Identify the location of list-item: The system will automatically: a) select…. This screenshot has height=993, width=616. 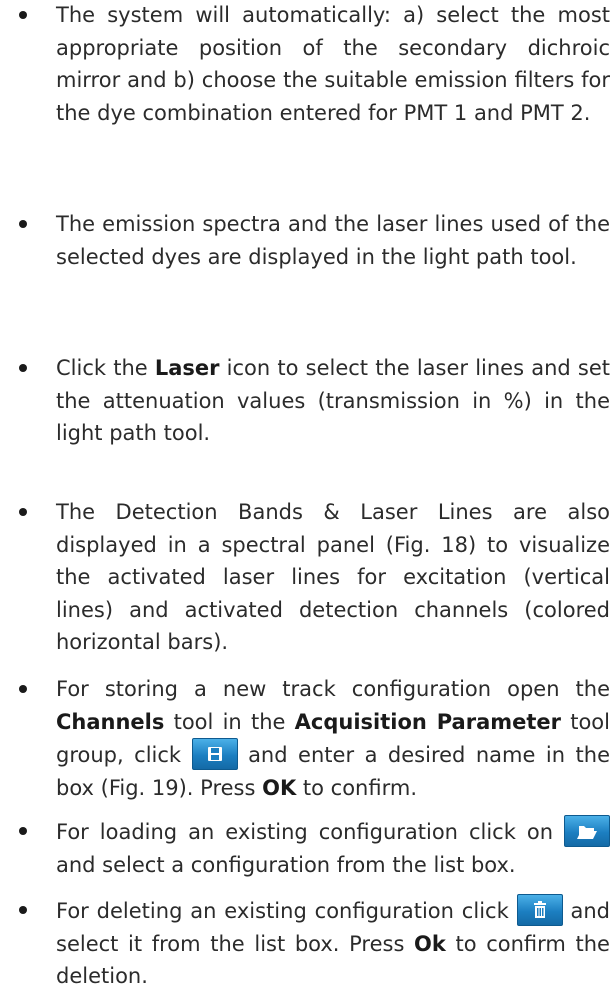
(308, 64).